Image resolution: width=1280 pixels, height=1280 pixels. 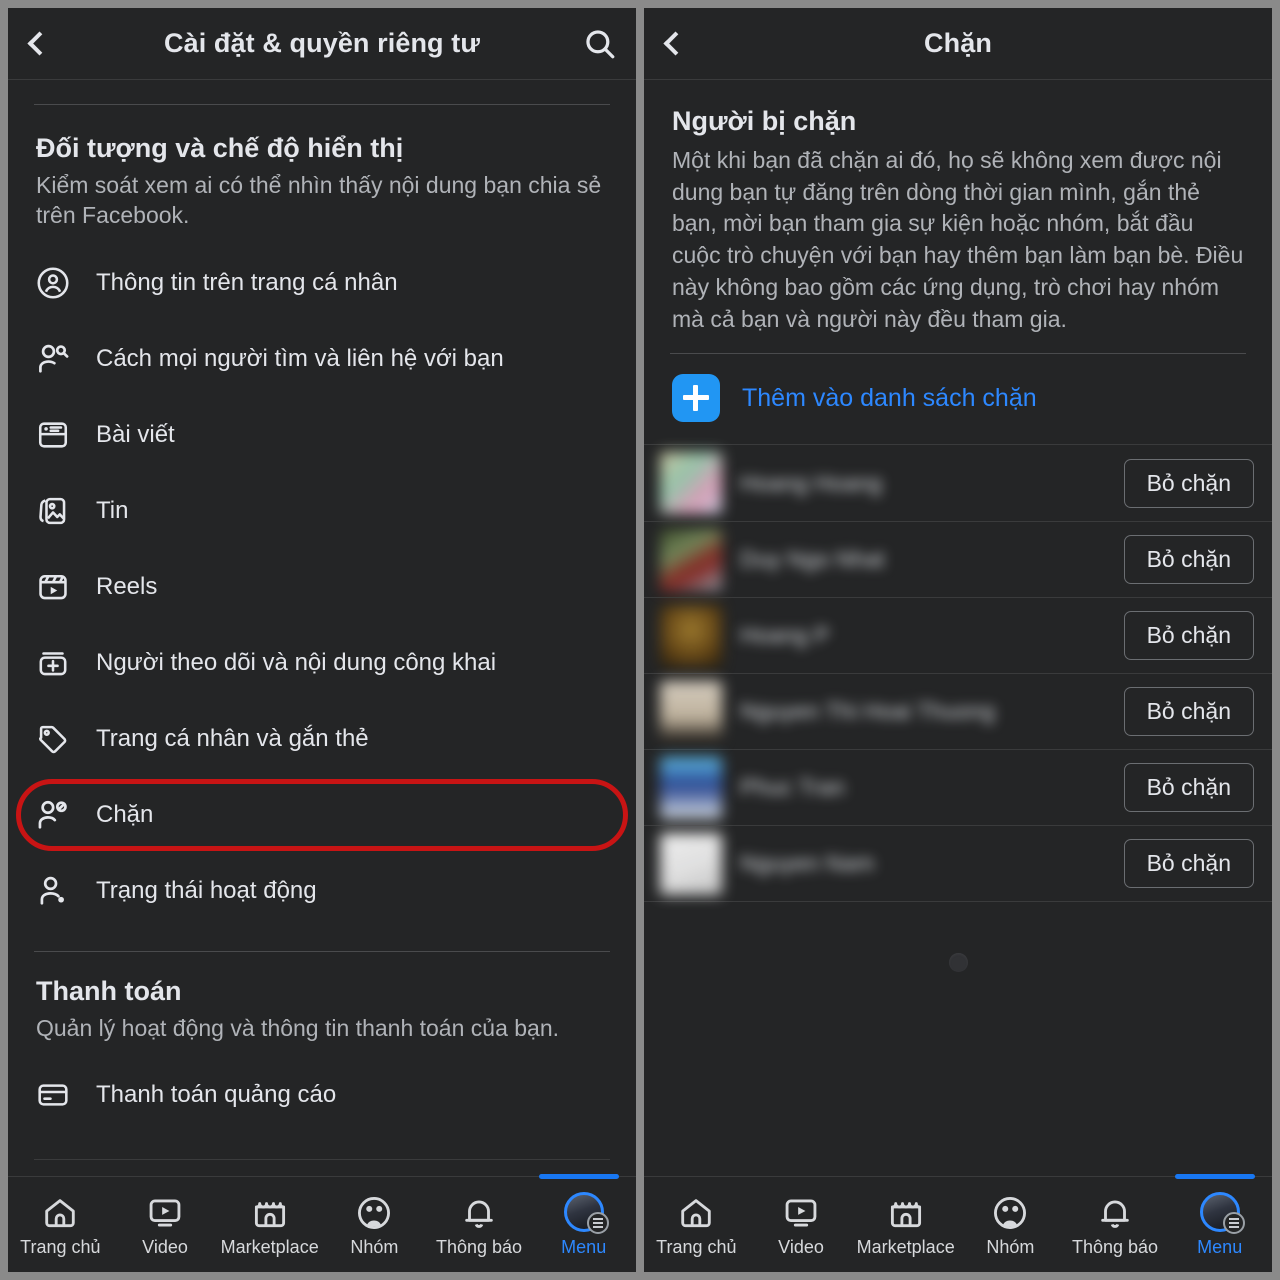 I want to click on sidebar-item-ad-payments: Thanh toán quảng cáo, so click(x=322, y=1095).